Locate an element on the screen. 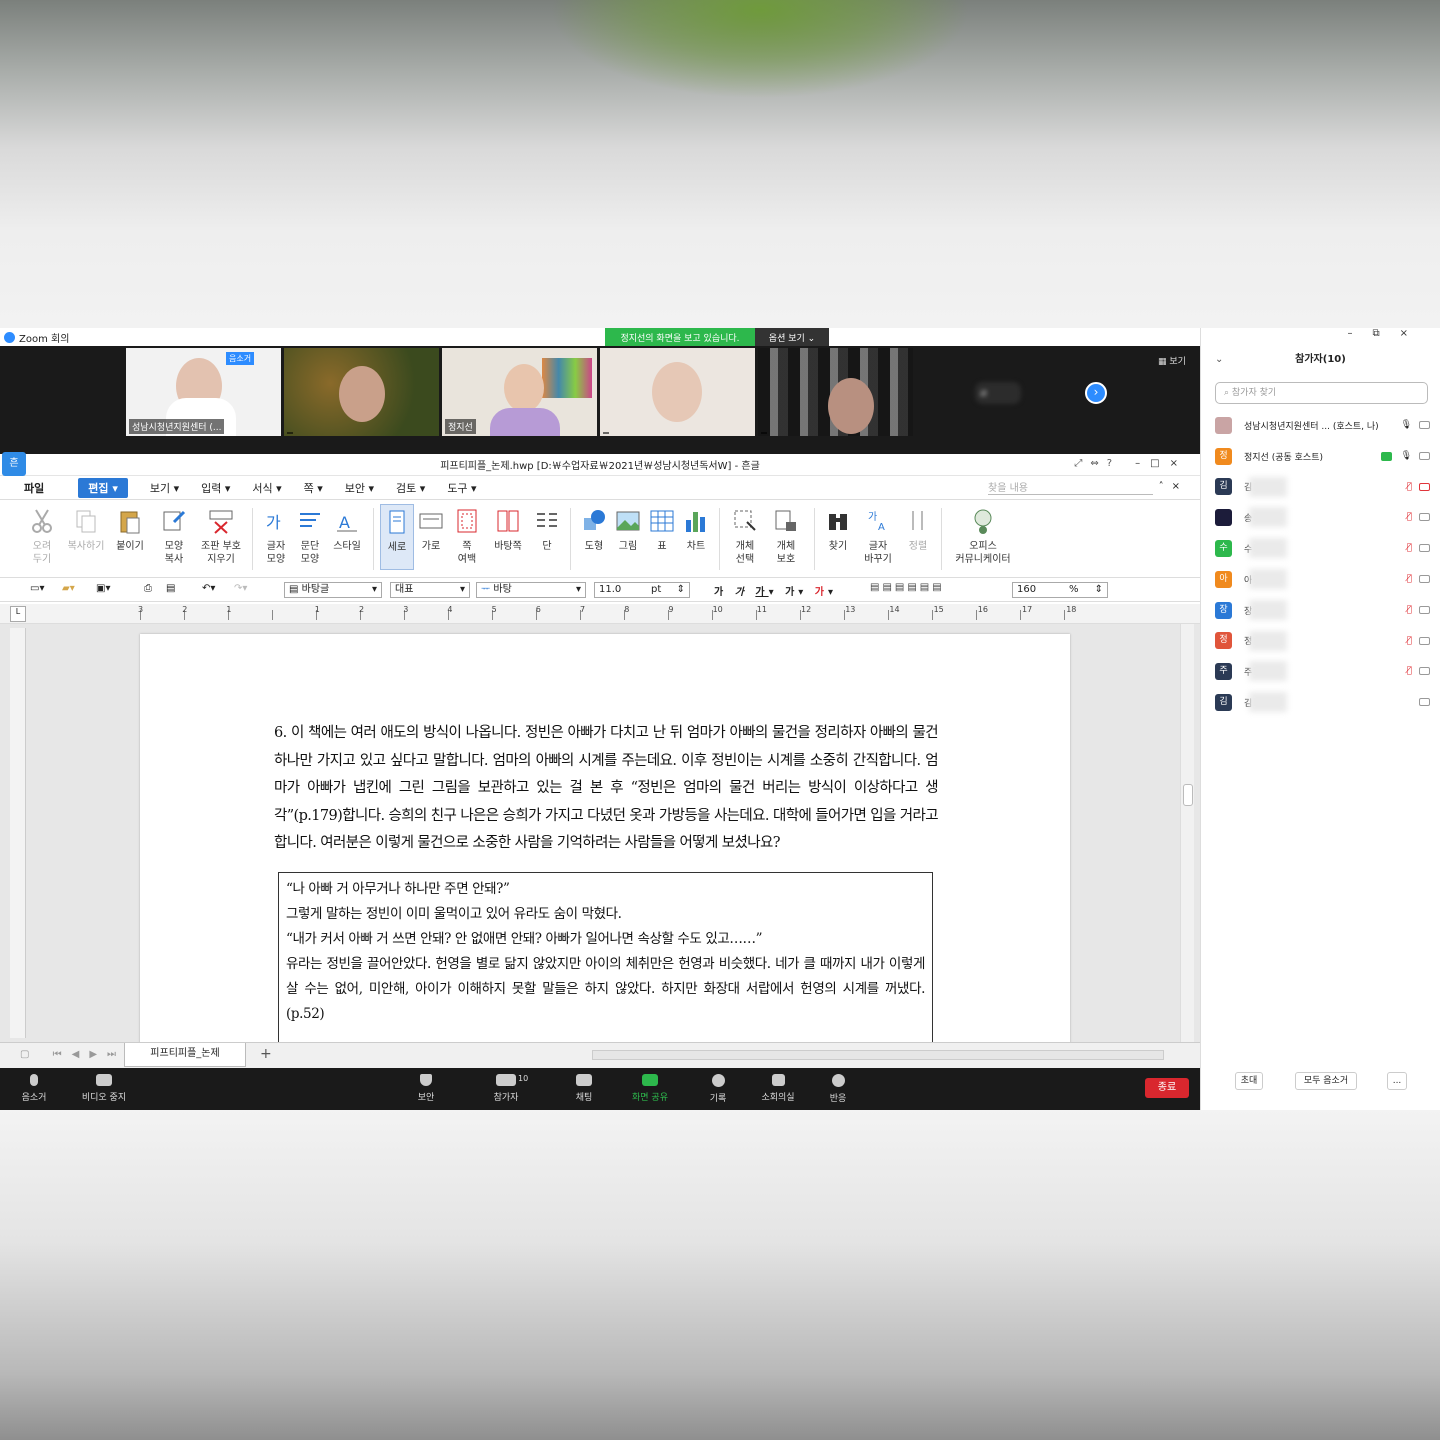  protect-object-button: 개체 보호 is located at coordinates (786, 535).